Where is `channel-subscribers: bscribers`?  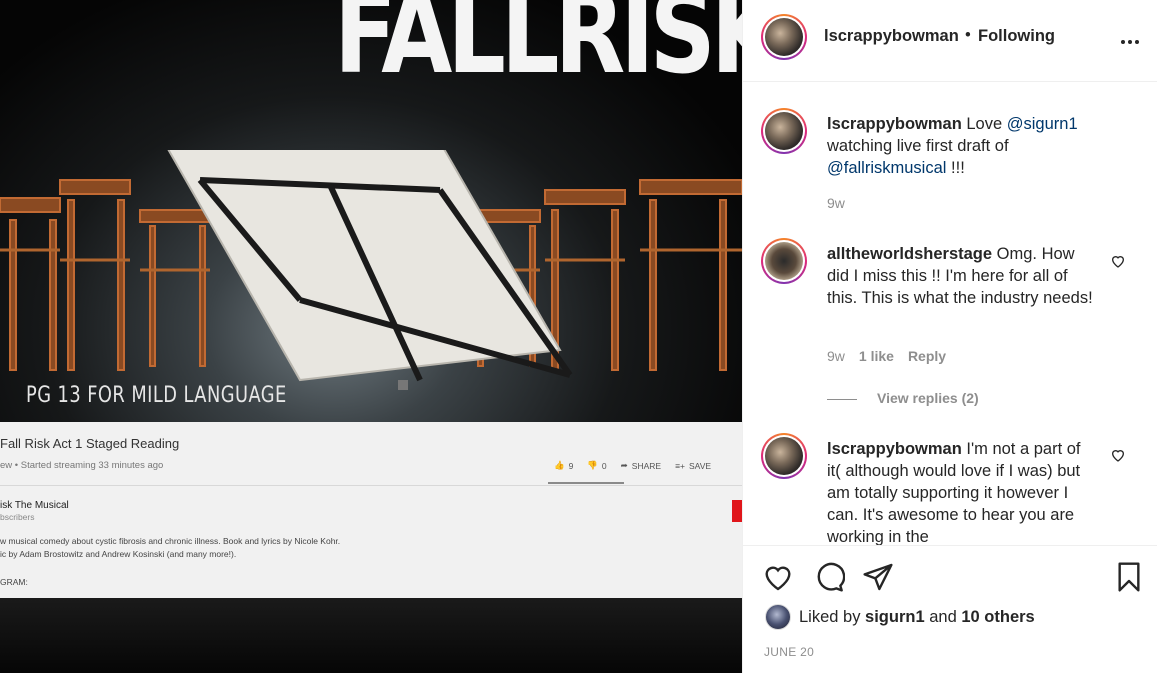 channel-subscribers: bscribers is located at coordinates (17, 517).